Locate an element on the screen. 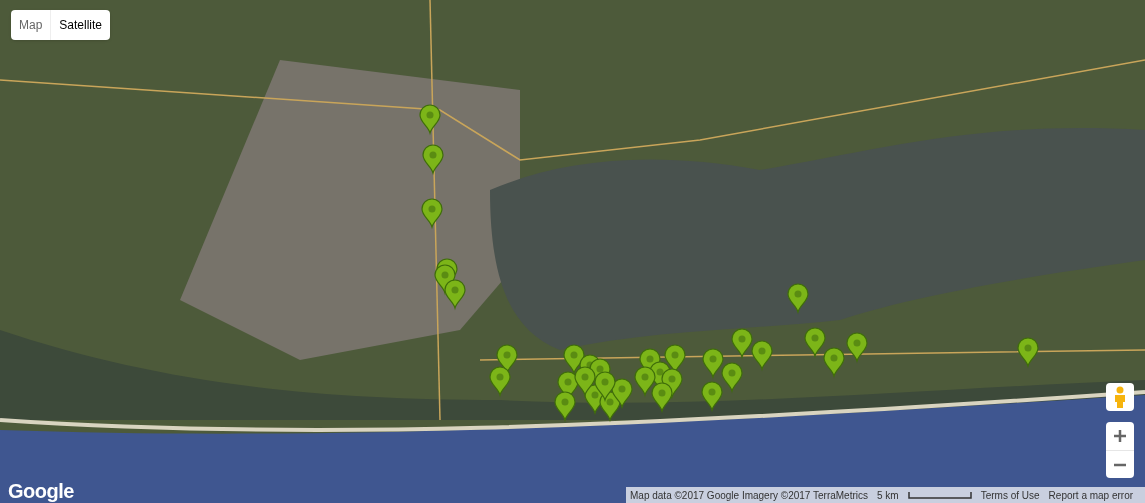 The image size is (1145, 503). map-type-tab: Map is located at coordinates (31, 25).